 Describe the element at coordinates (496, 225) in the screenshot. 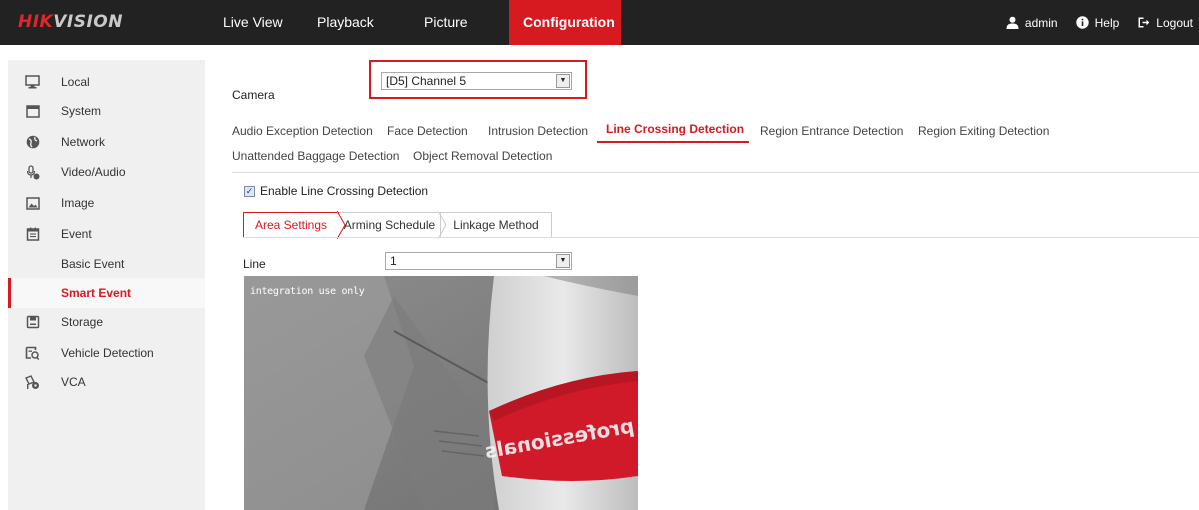

I see `subtab-linkage-method: Linkage Method` at that location.